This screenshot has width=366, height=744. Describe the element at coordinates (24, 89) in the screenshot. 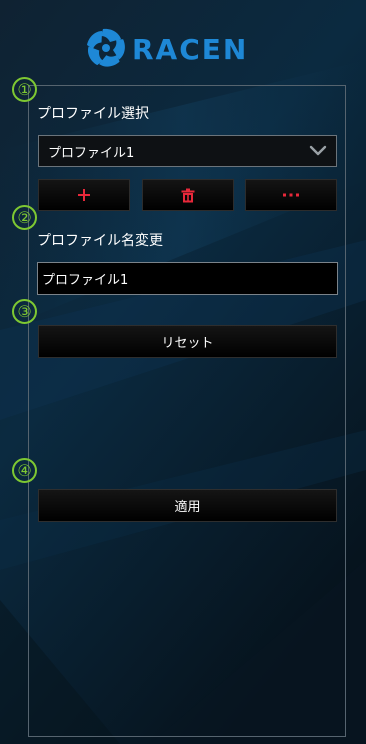

I see `step-marker-1: ①` at that location.